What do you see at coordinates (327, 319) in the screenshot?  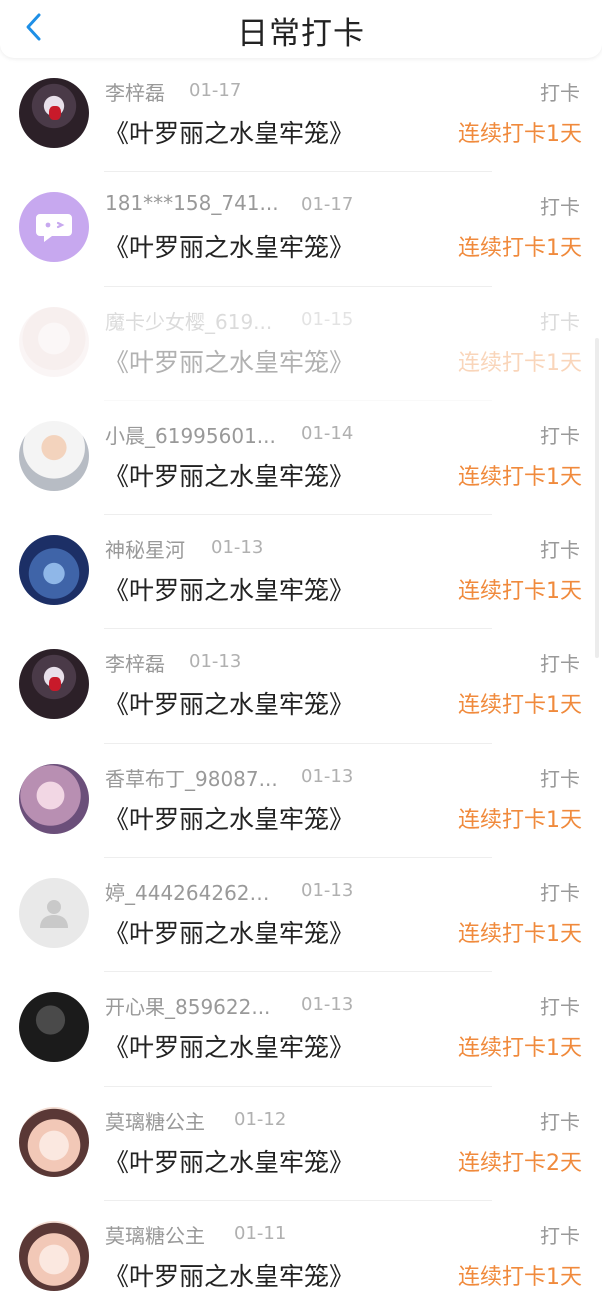 I see `checkin-date: 01-15` at bounding box center [327, 319].